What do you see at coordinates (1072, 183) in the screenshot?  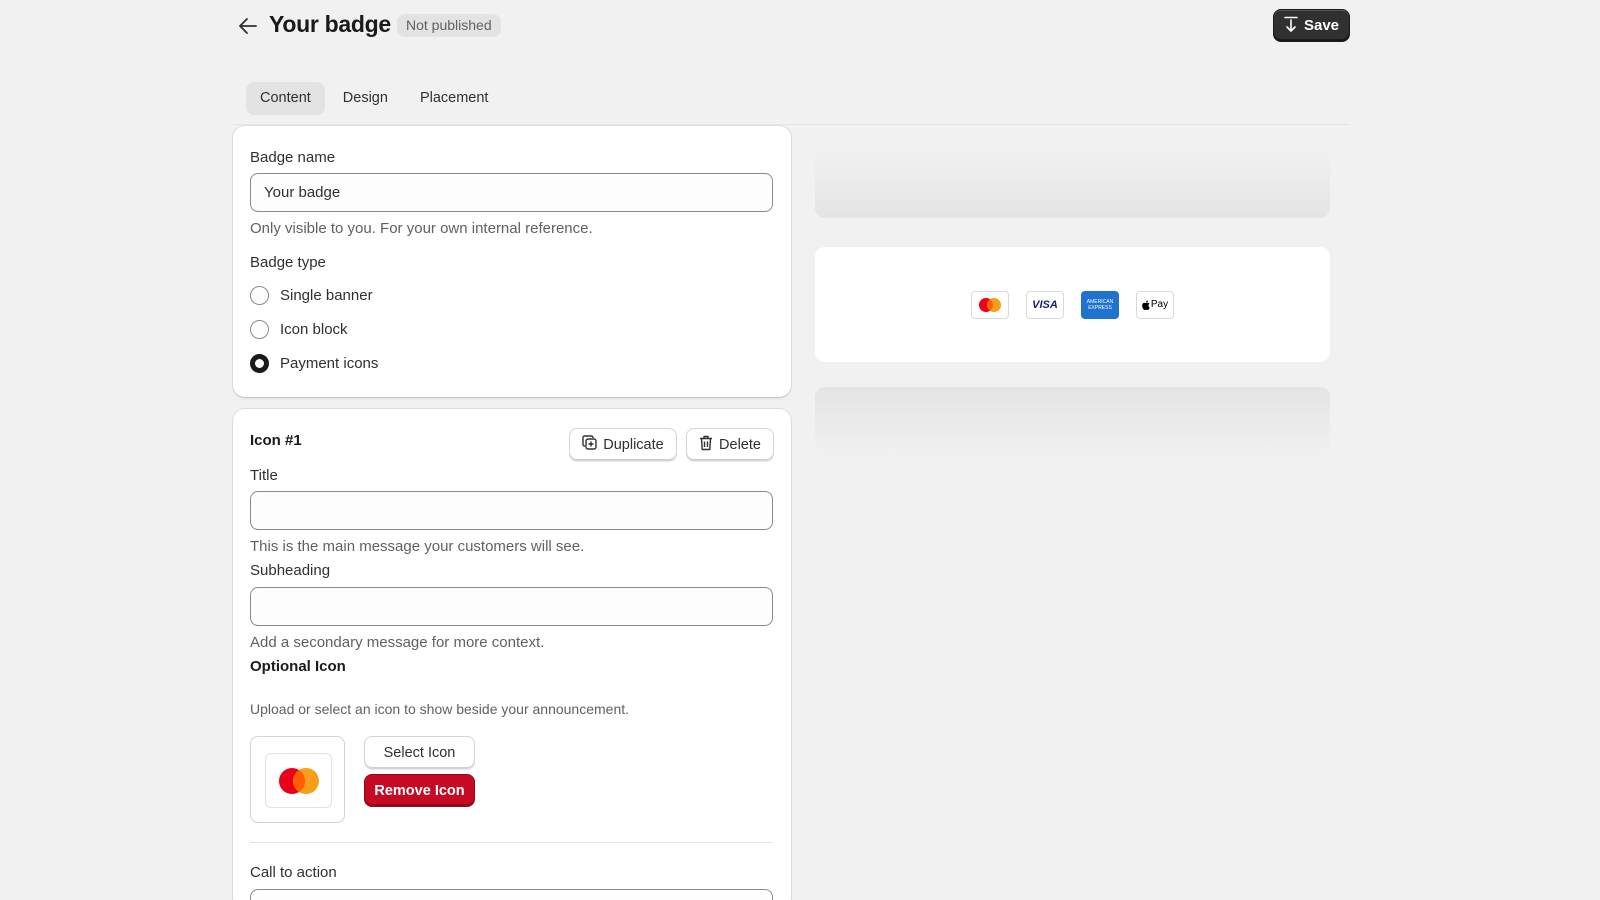 I see `preview-placeholder-top` at bounding box center [1072, 183].